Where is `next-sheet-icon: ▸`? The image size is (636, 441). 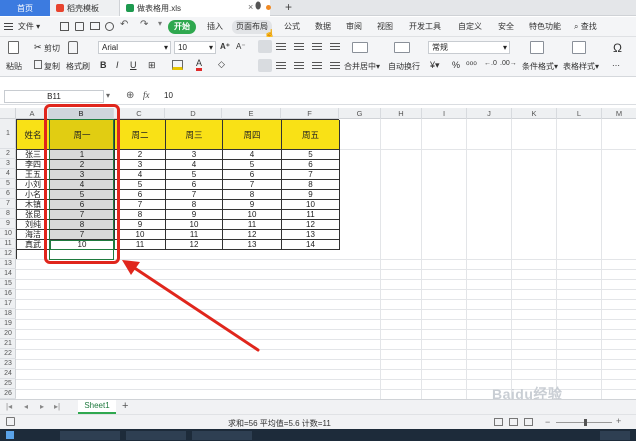 next-sheet-icon: ▸ is located at coordinates (42, 406).